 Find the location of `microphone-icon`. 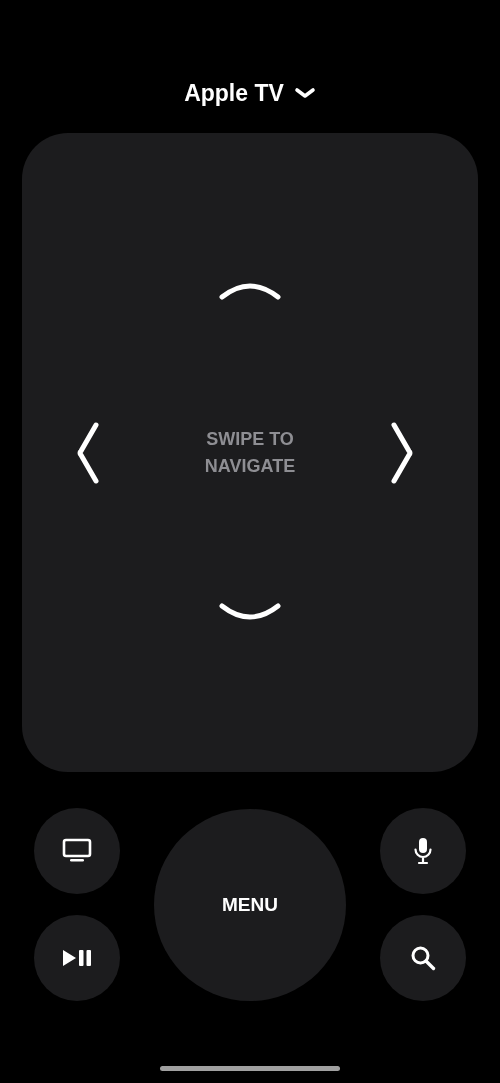

microphone-icon is located at coordinates (423, 851).